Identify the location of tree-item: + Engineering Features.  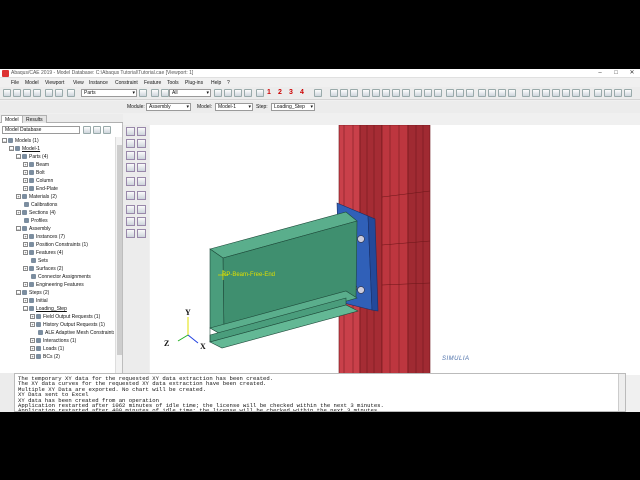
(53, 285).